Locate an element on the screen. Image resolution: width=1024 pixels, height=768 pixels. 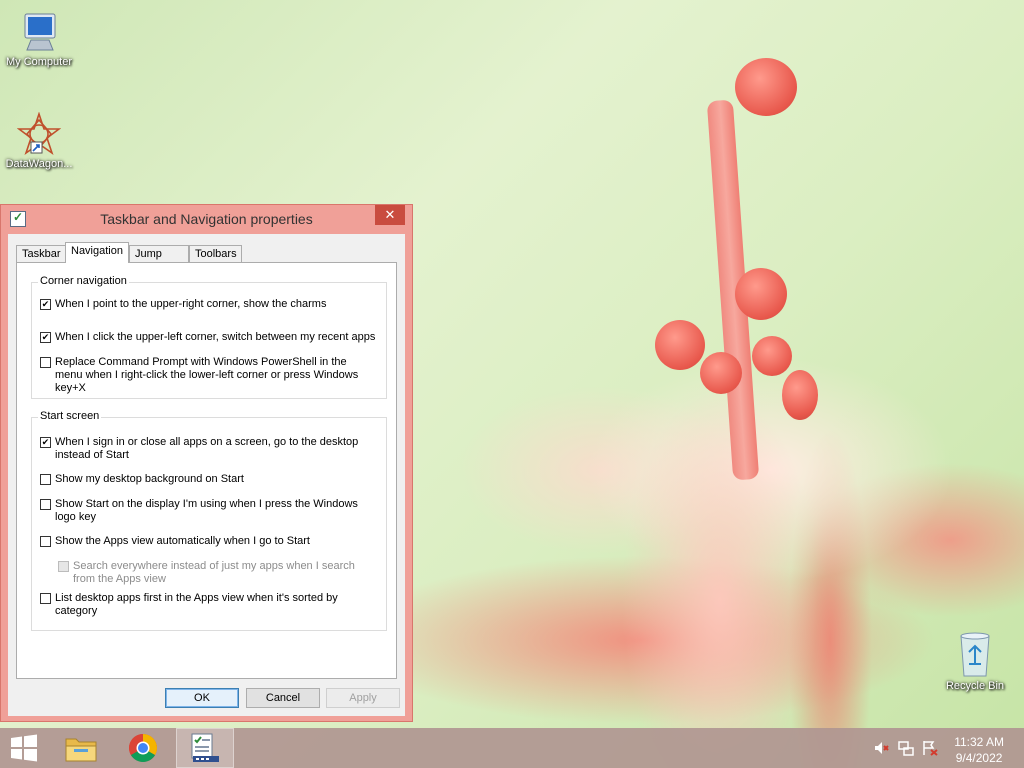
tab-navigation: Navigation is located at coordinates (97, 252).